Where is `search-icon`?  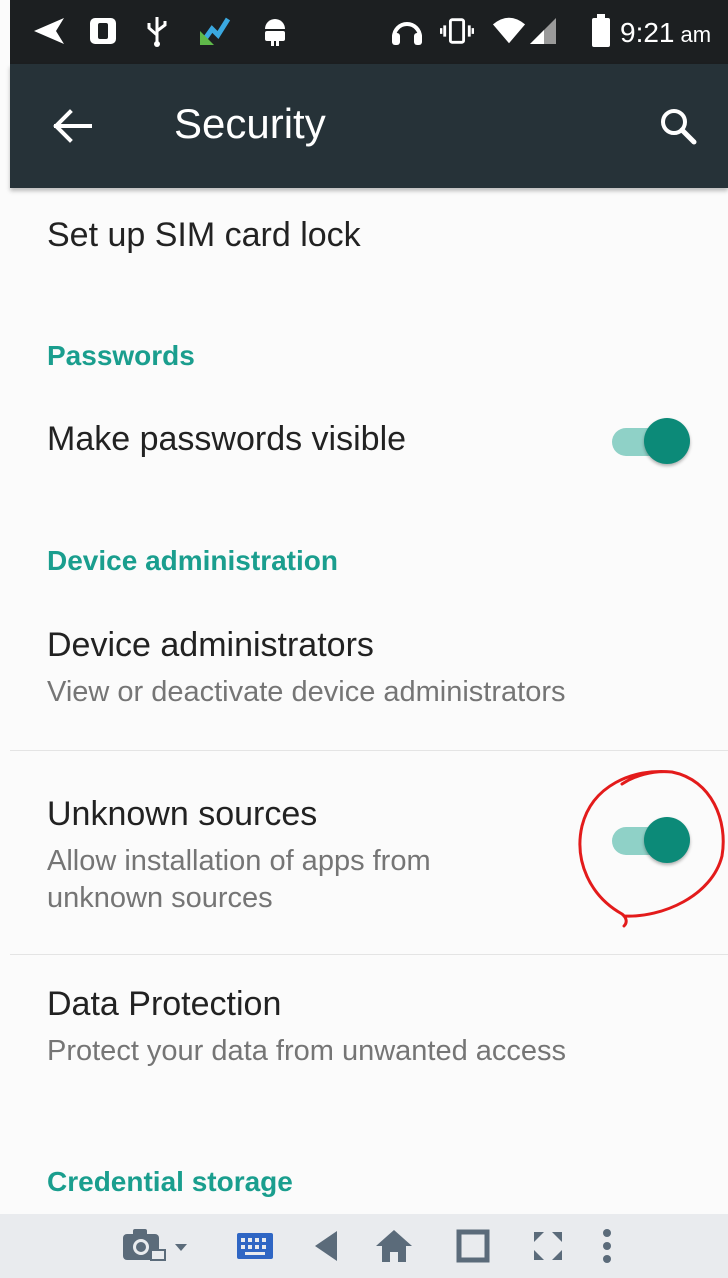 search-icon is located at coordinates (679, 127).